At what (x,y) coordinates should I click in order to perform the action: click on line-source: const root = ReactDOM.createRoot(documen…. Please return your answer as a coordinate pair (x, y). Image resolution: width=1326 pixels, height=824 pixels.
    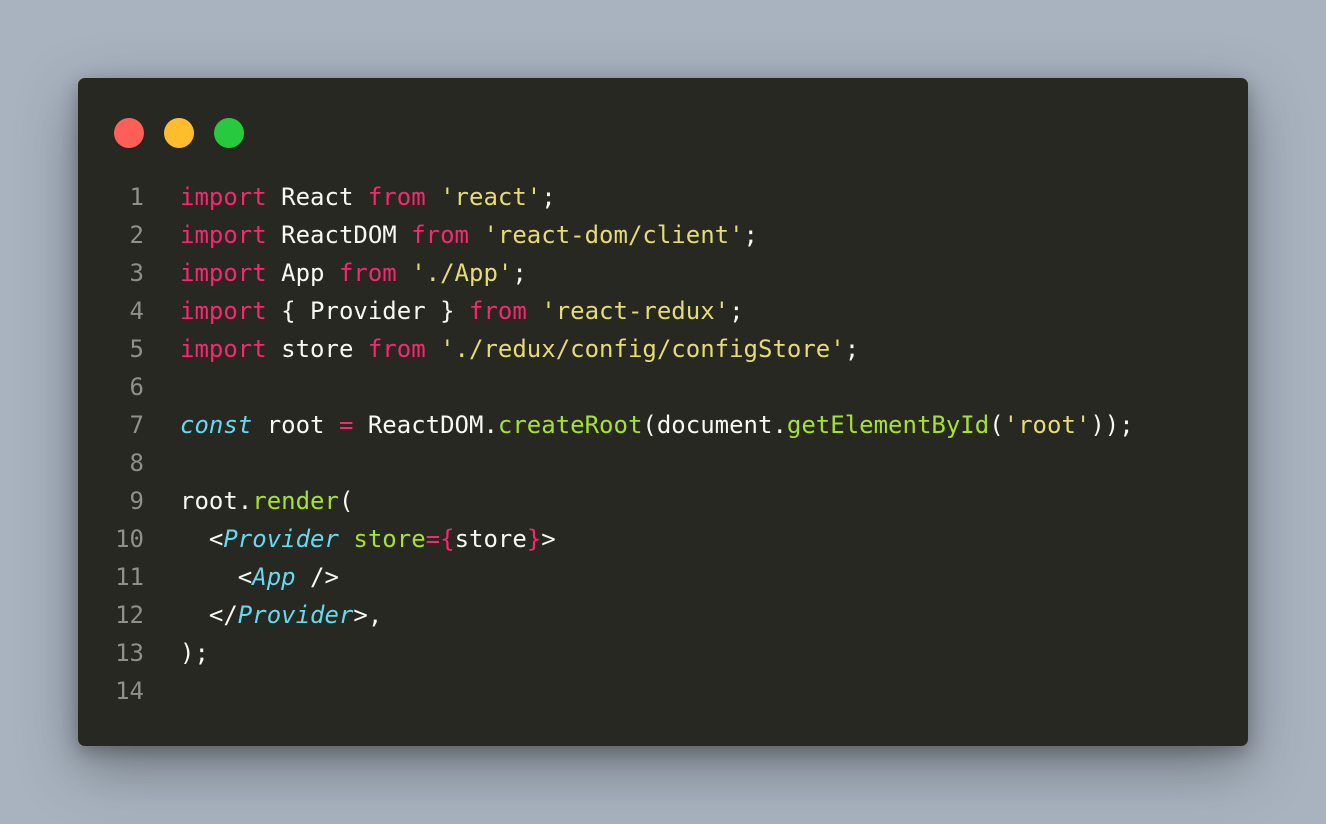
    Looking at the image, I should click on (639, 425).